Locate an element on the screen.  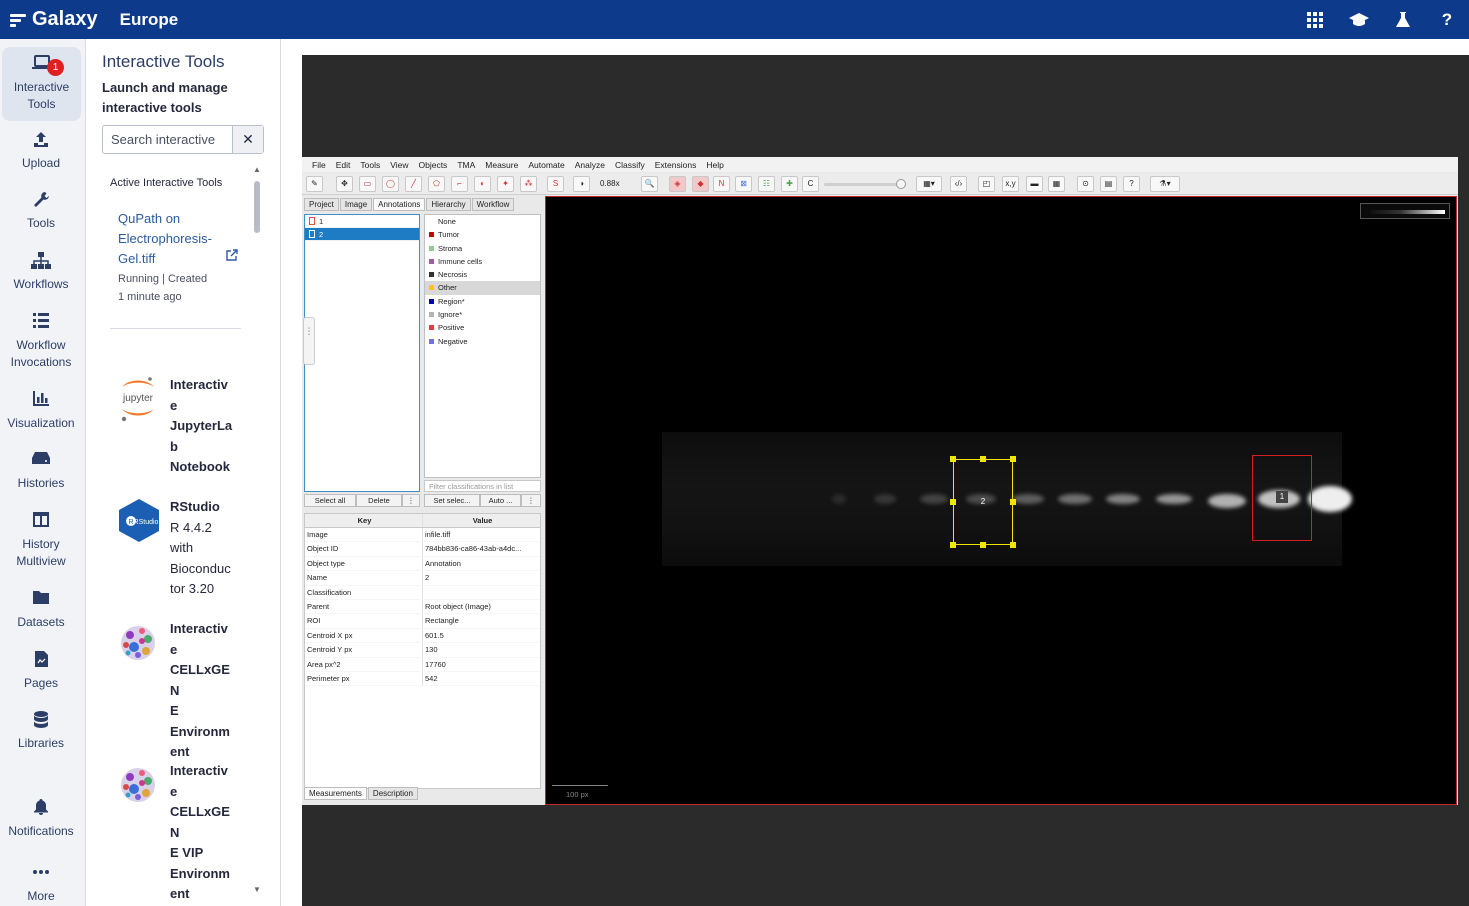
tab-workflow: Workflow is located at coordinates (493, 204).